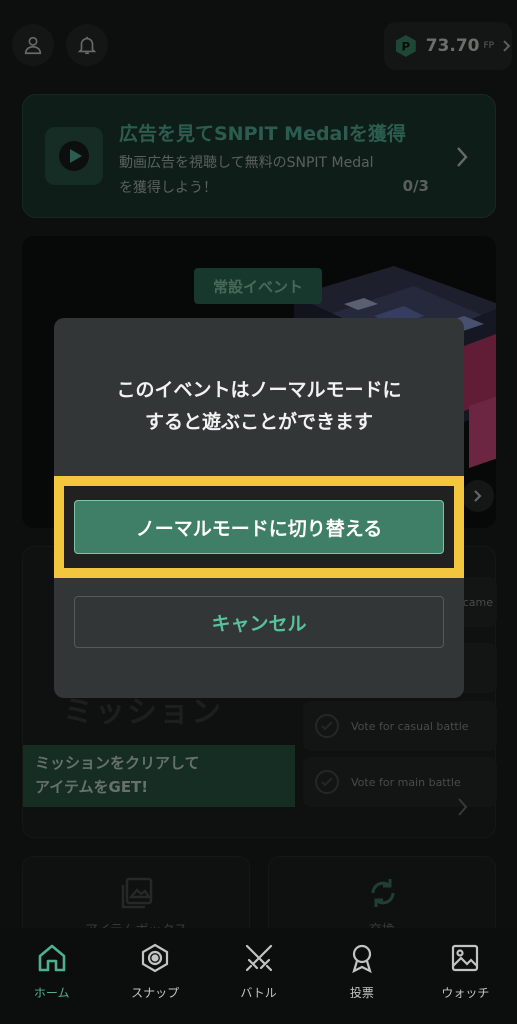  I want to click on award-ribbon-icon, so click(362, 959).